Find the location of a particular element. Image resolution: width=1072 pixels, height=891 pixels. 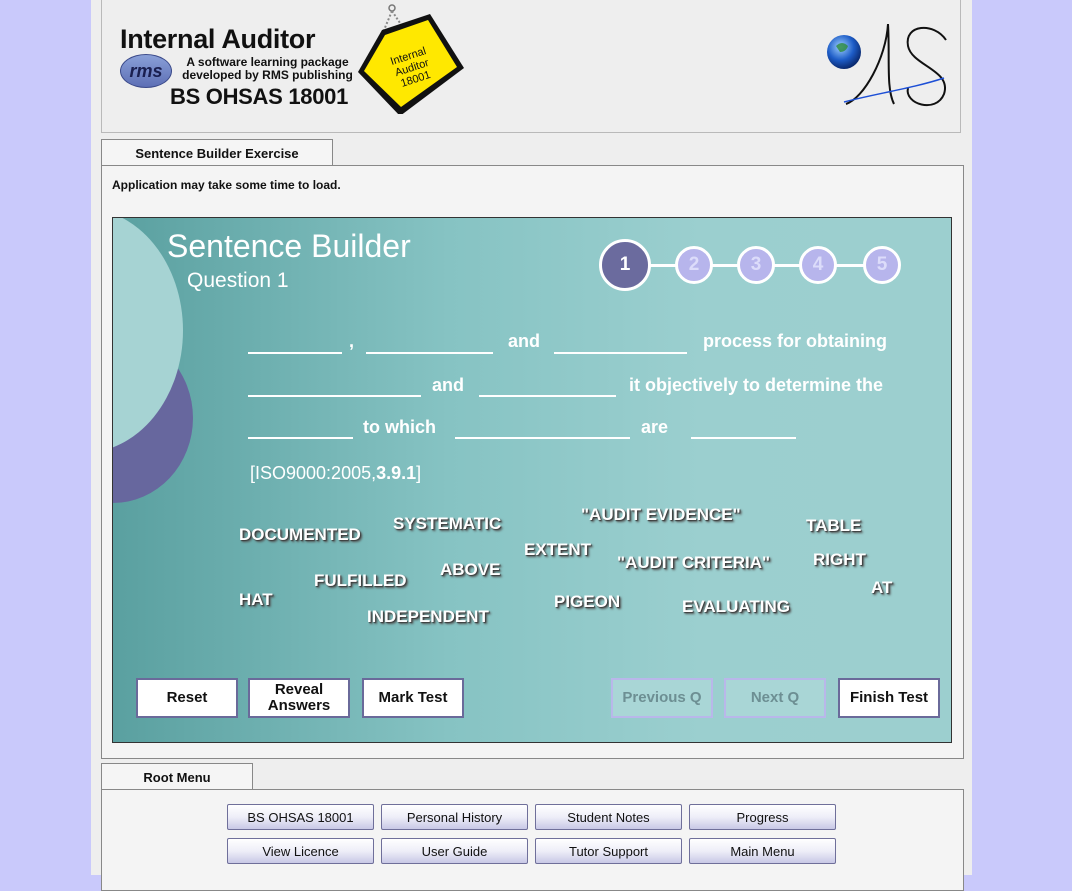

app-title: Internal Auditor is located at coordinates (218, 39).